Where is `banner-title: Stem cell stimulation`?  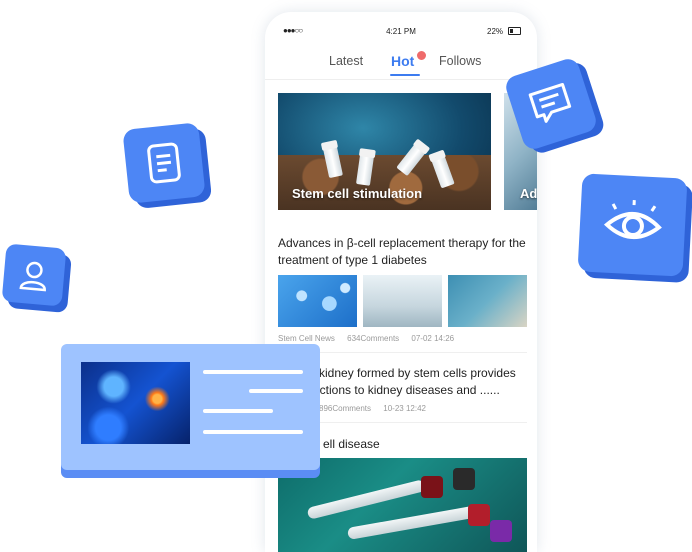
banner-title: Stem cell stimulation is located at coordinates (357, 193).